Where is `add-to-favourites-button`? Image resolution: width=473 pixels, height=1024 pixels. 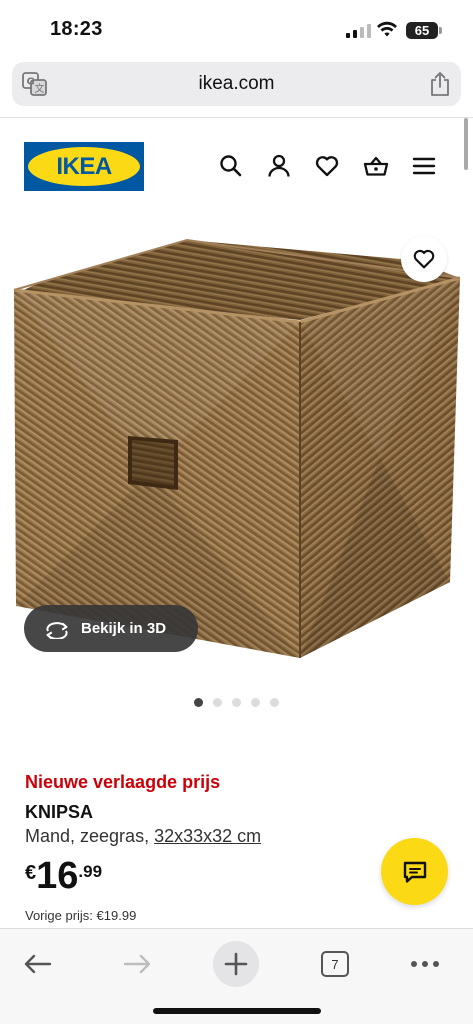
add-to-favourites-button is located at coordinates (424, 259).